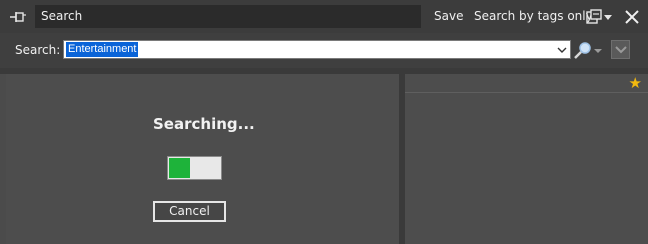 Image resolution: width=648 pixels, height=244 pixels. What do you see at coordinates (102, 49) in the screenshot?
I see `search-input-value: Entertainment` at bounding box center [102, 49].